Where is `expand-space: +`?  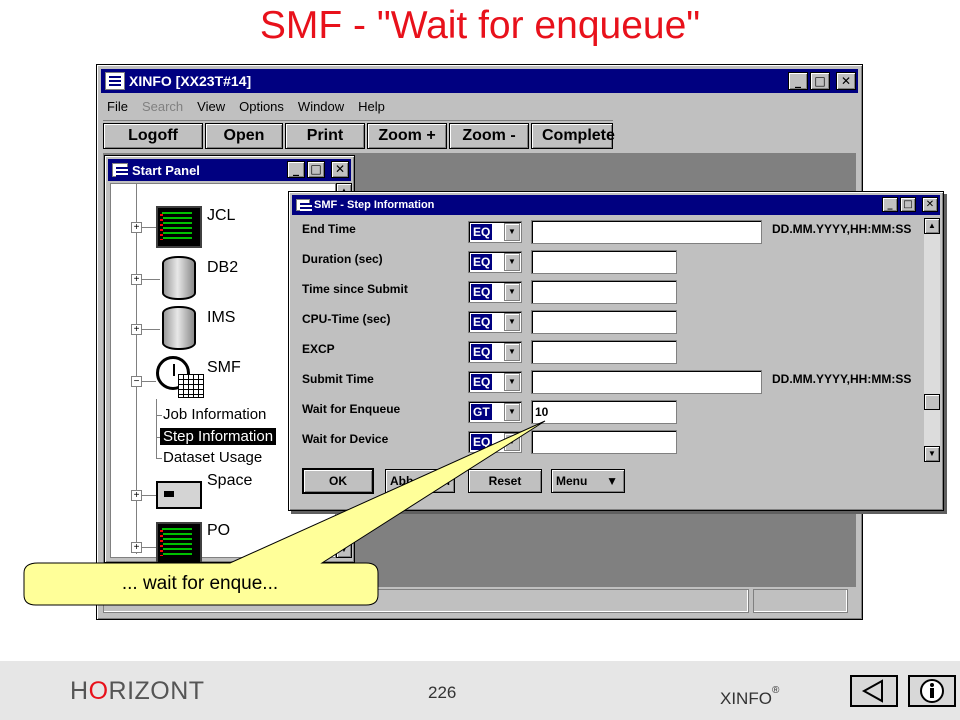
expand-space: + is located at coordinates (136, 495).